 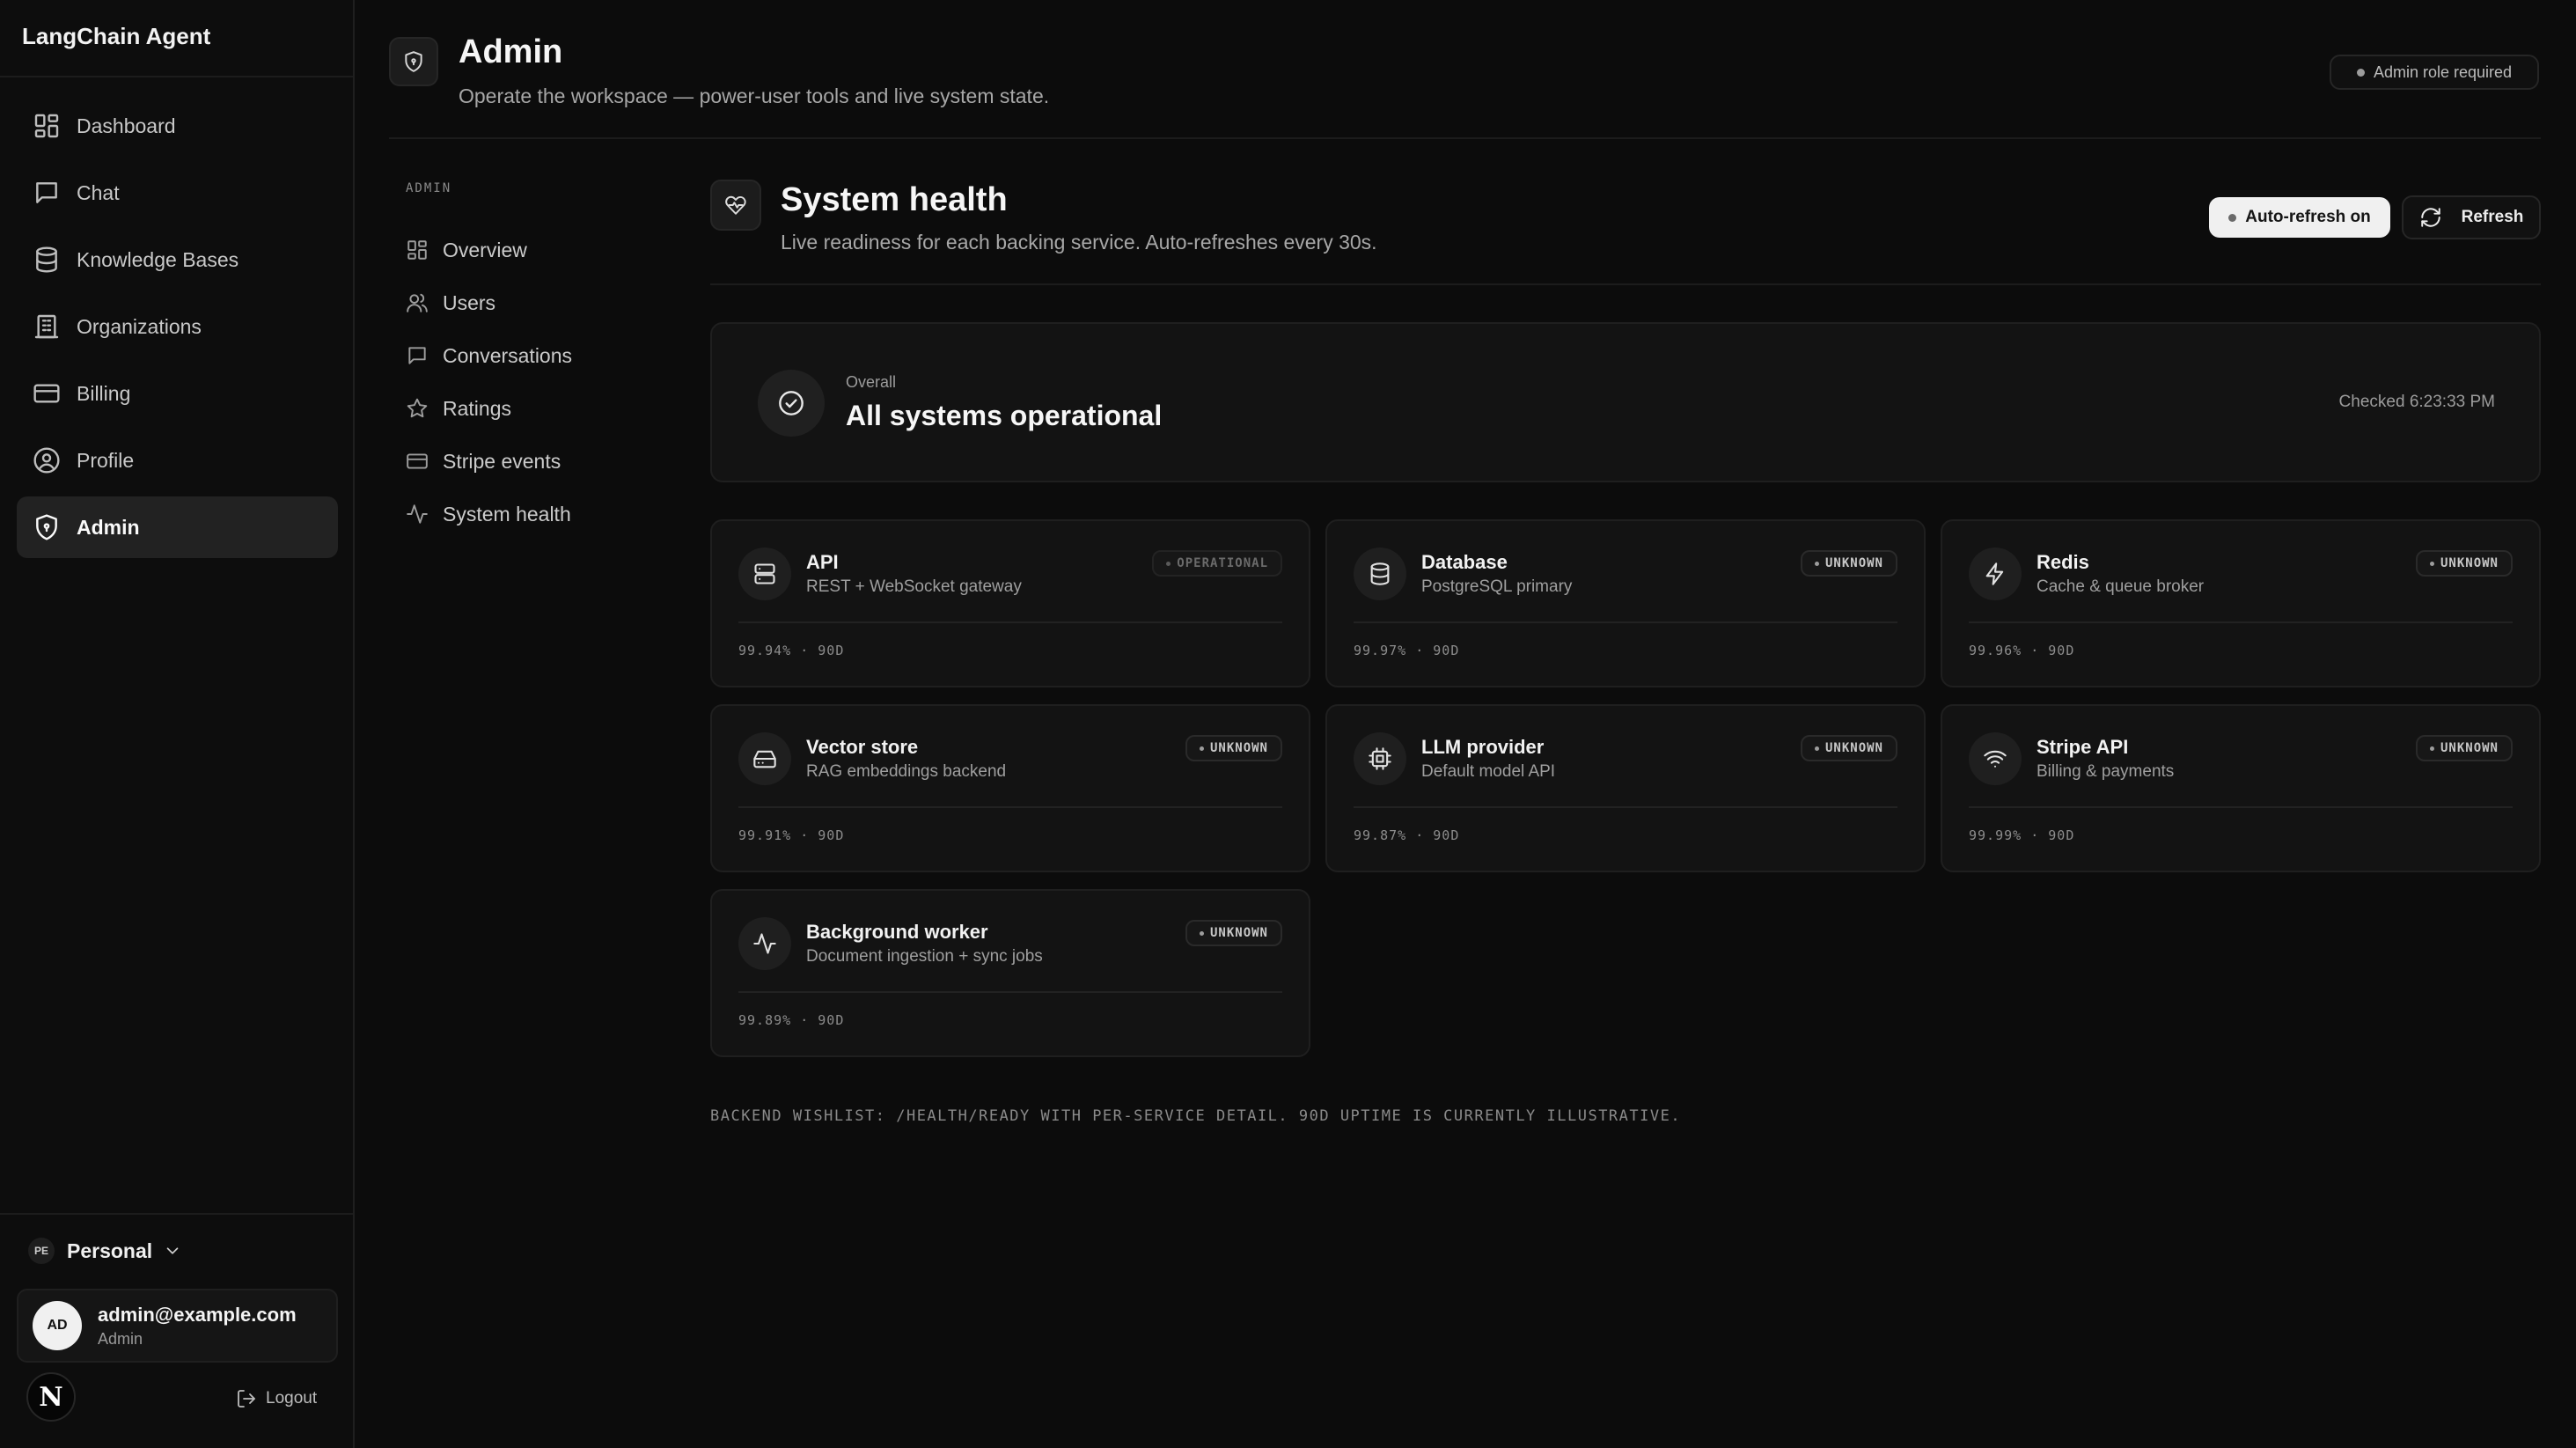 What do you see at coordinates (47, 193) in the screenshot?
I see `chat-icon` at bounding box center [47, 193].